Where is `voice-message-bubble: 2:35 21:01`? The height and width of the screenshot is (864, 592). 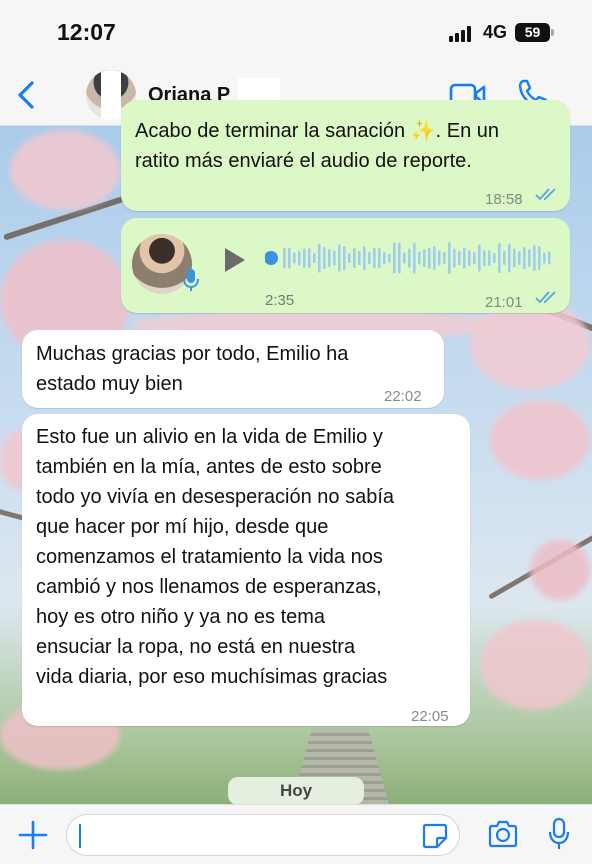
voice-message-bubble: 2:35 21:01 is located at coordinates (345, 265).